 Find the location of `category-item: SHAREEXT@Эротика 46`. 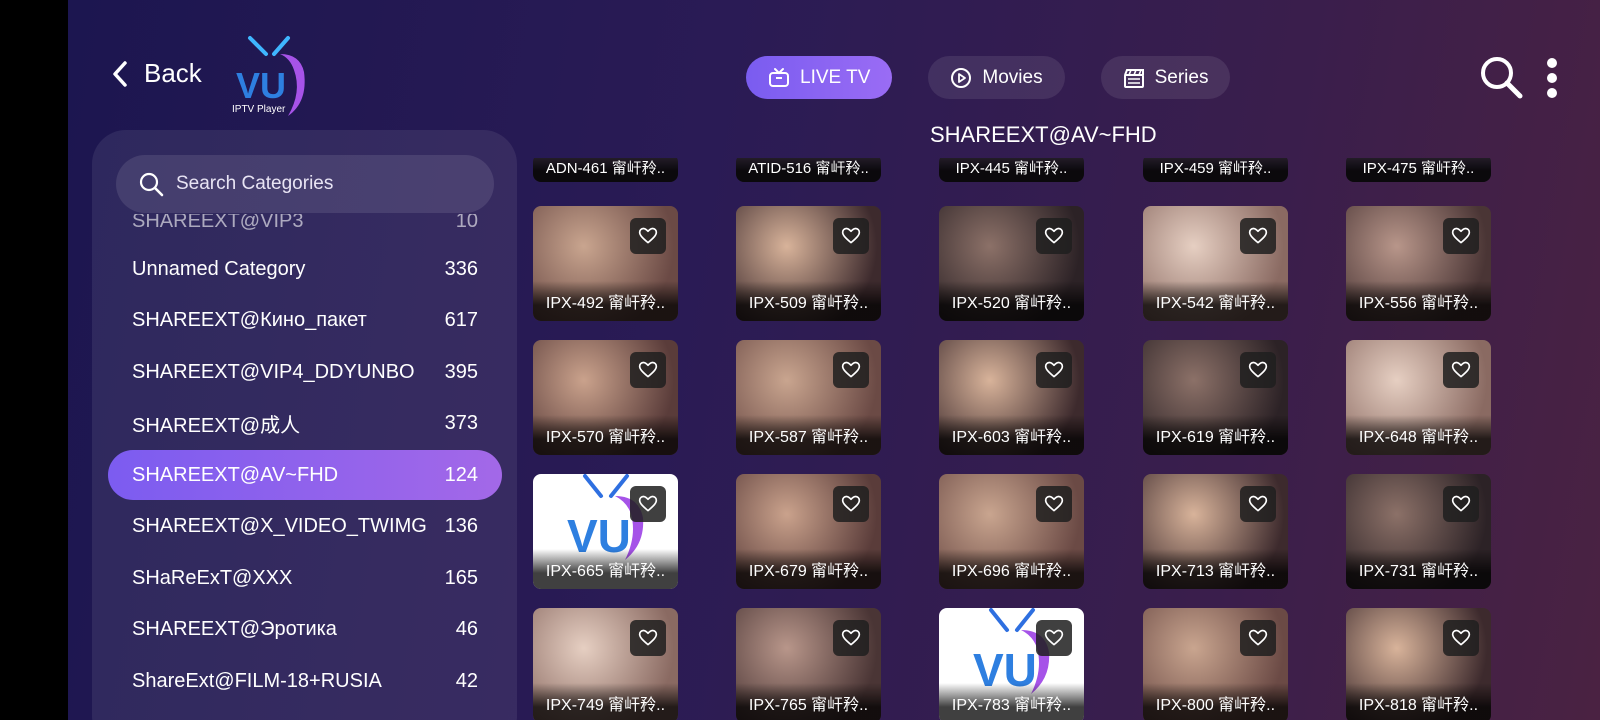

category-item: SHAREEXT@Эротика 46 is located at coordinates (305, 629).